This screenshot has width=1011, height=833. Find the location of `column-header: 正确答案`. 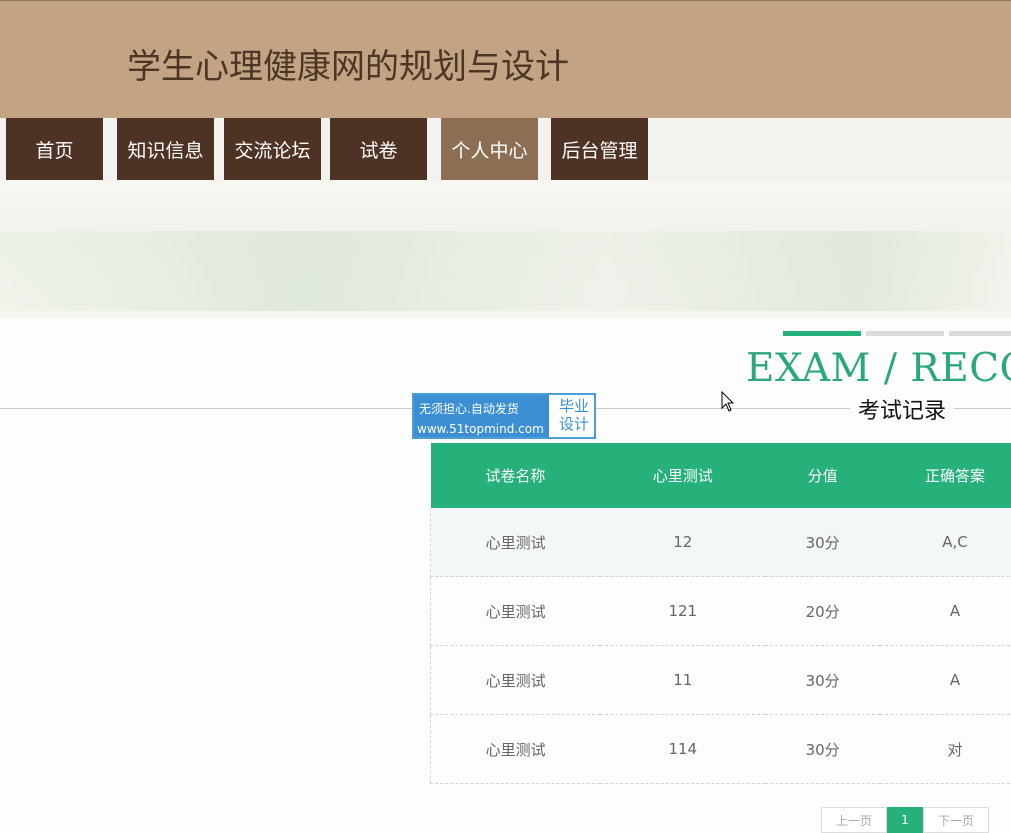

column-header: 正确答案 is located at coordinates (945, 475).